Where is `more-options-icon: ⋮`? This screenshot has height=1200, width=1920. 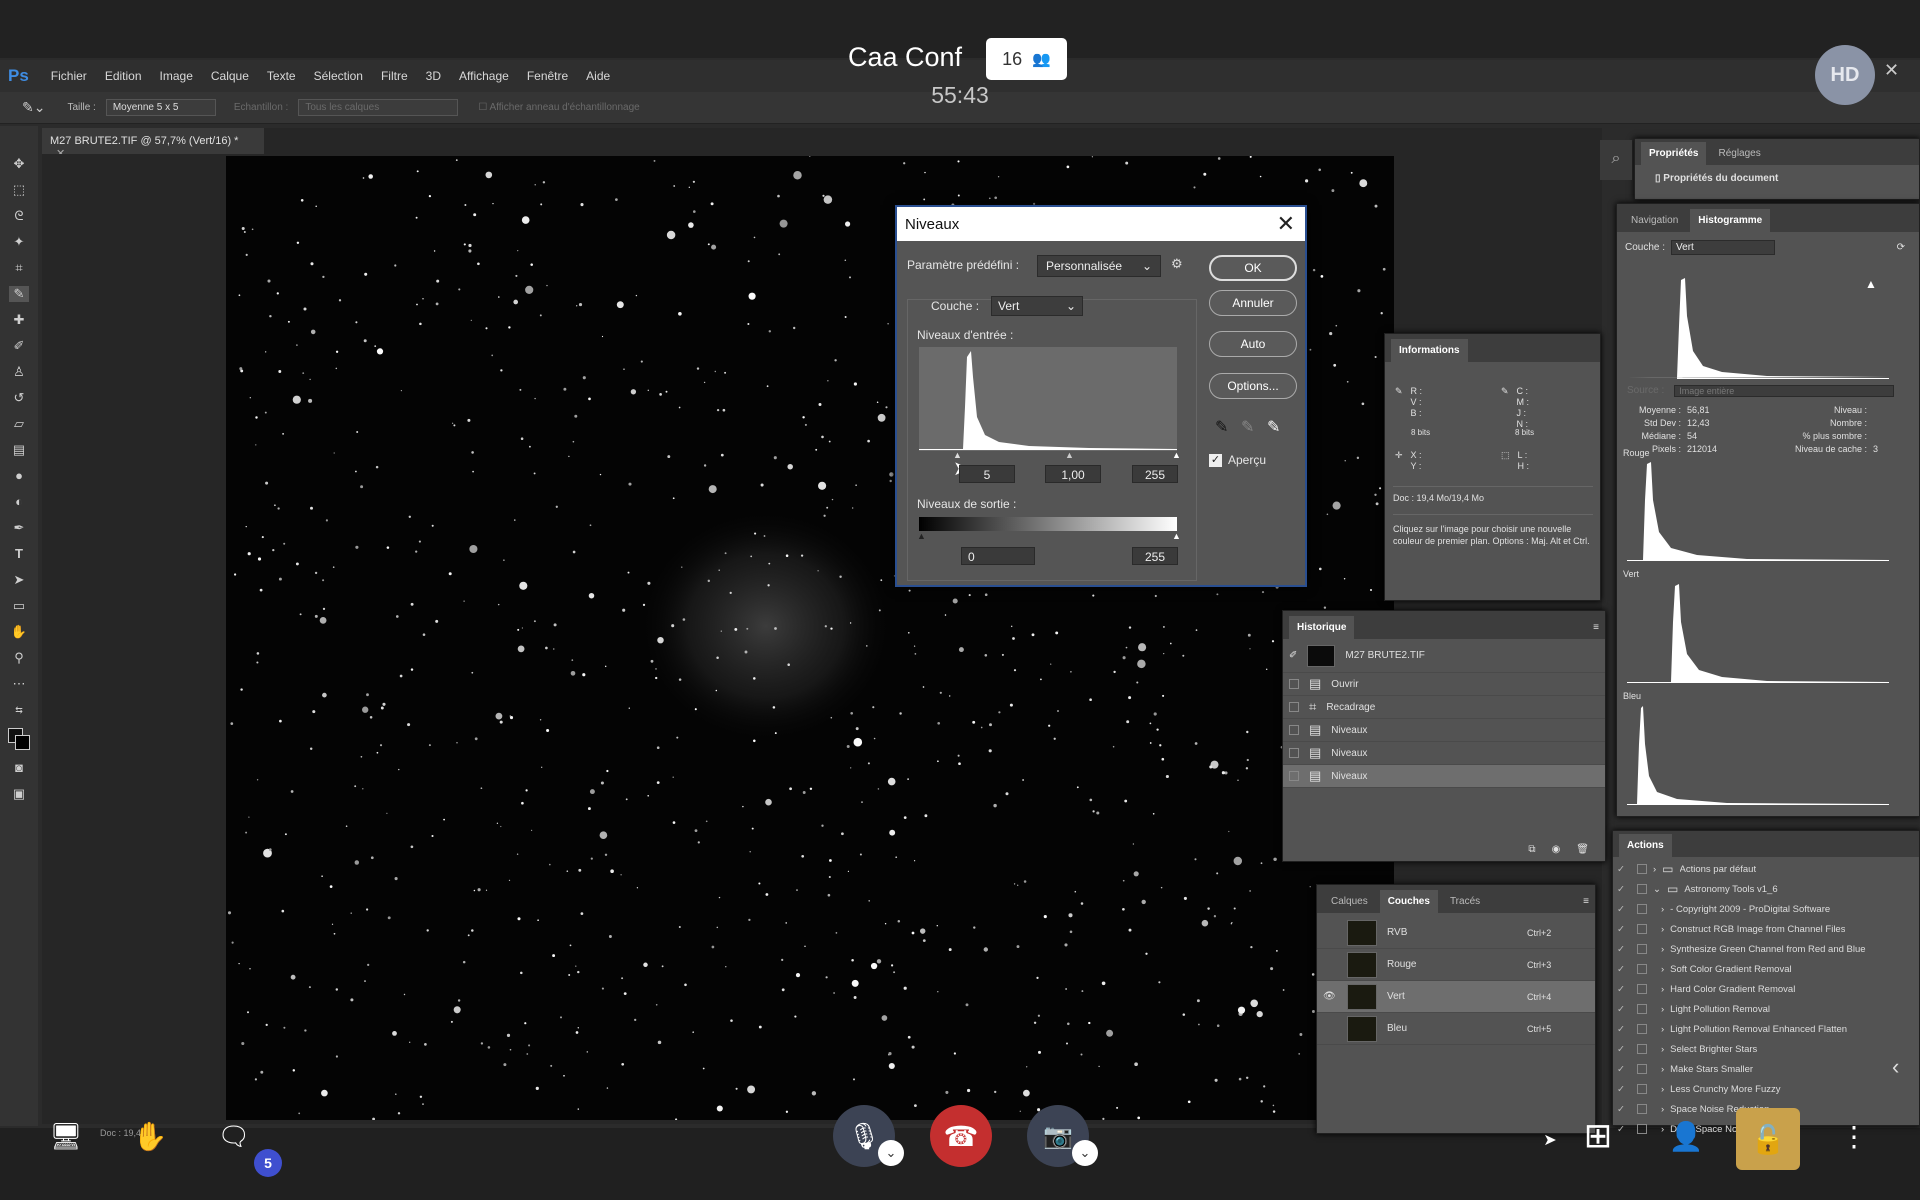 more-options-icon: ⋮ is located at coordinates (1854, 1136).